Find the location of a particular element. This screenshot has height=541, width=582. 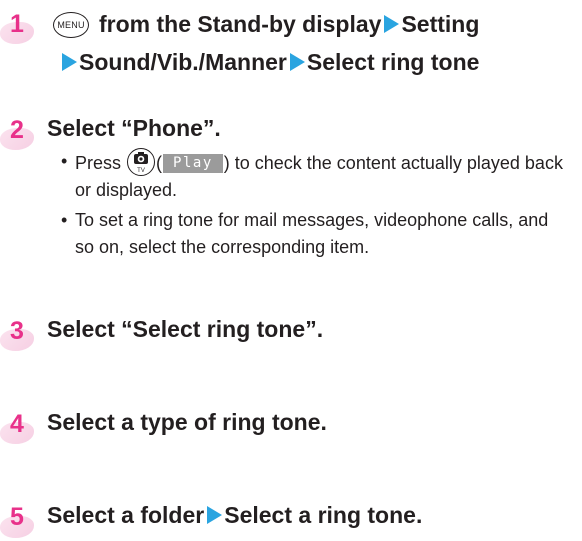

step-number: 1 is located at coordinates (17, 24).